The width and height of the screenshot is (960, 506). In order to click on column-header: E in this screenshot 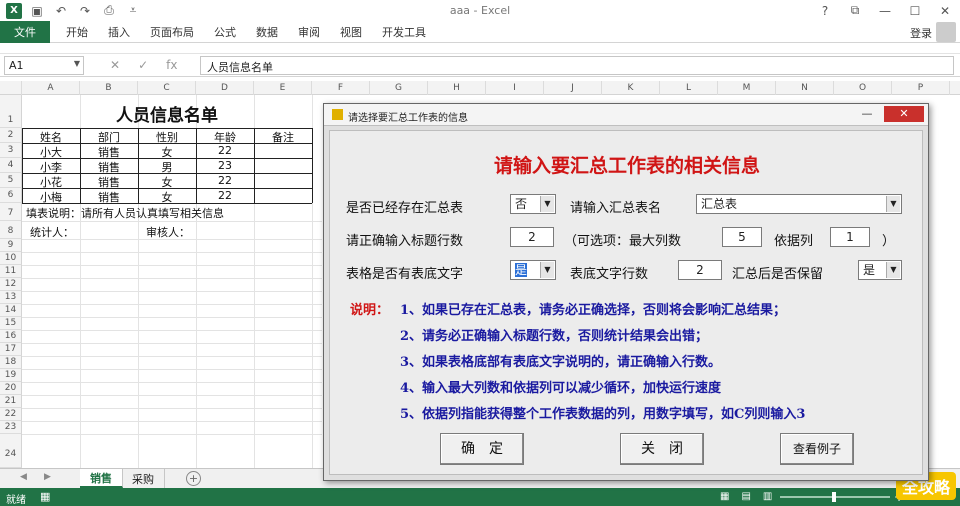, I will do `click(283, 88)`.